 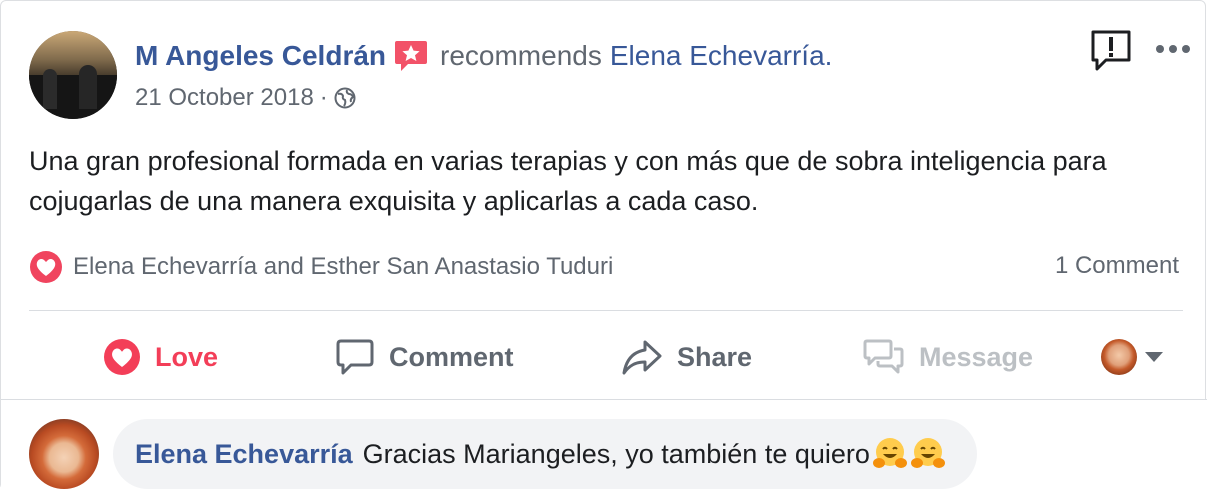 What do you see at coordinates (355, 357) in the screenshot?
I see `comment-icon` at bounding box center [355, 357].